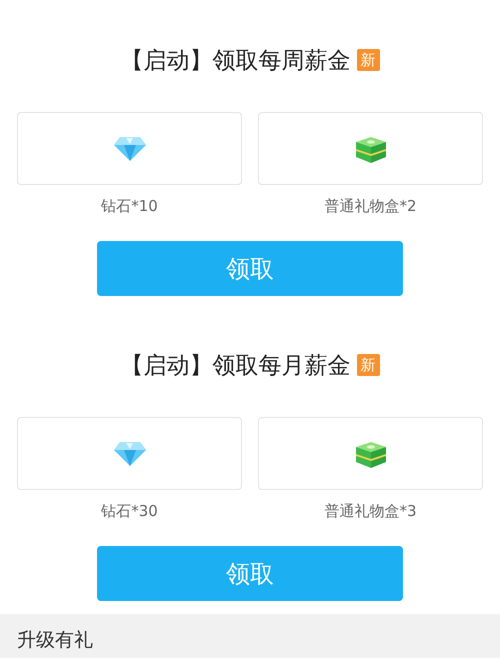 Image resolution: width=500 pixels, height=667 pixels. What do you see at coordinates (129, 206) in the screenshot?
I see `reward-label: 钻石*10` at bounding box center [129, 206].